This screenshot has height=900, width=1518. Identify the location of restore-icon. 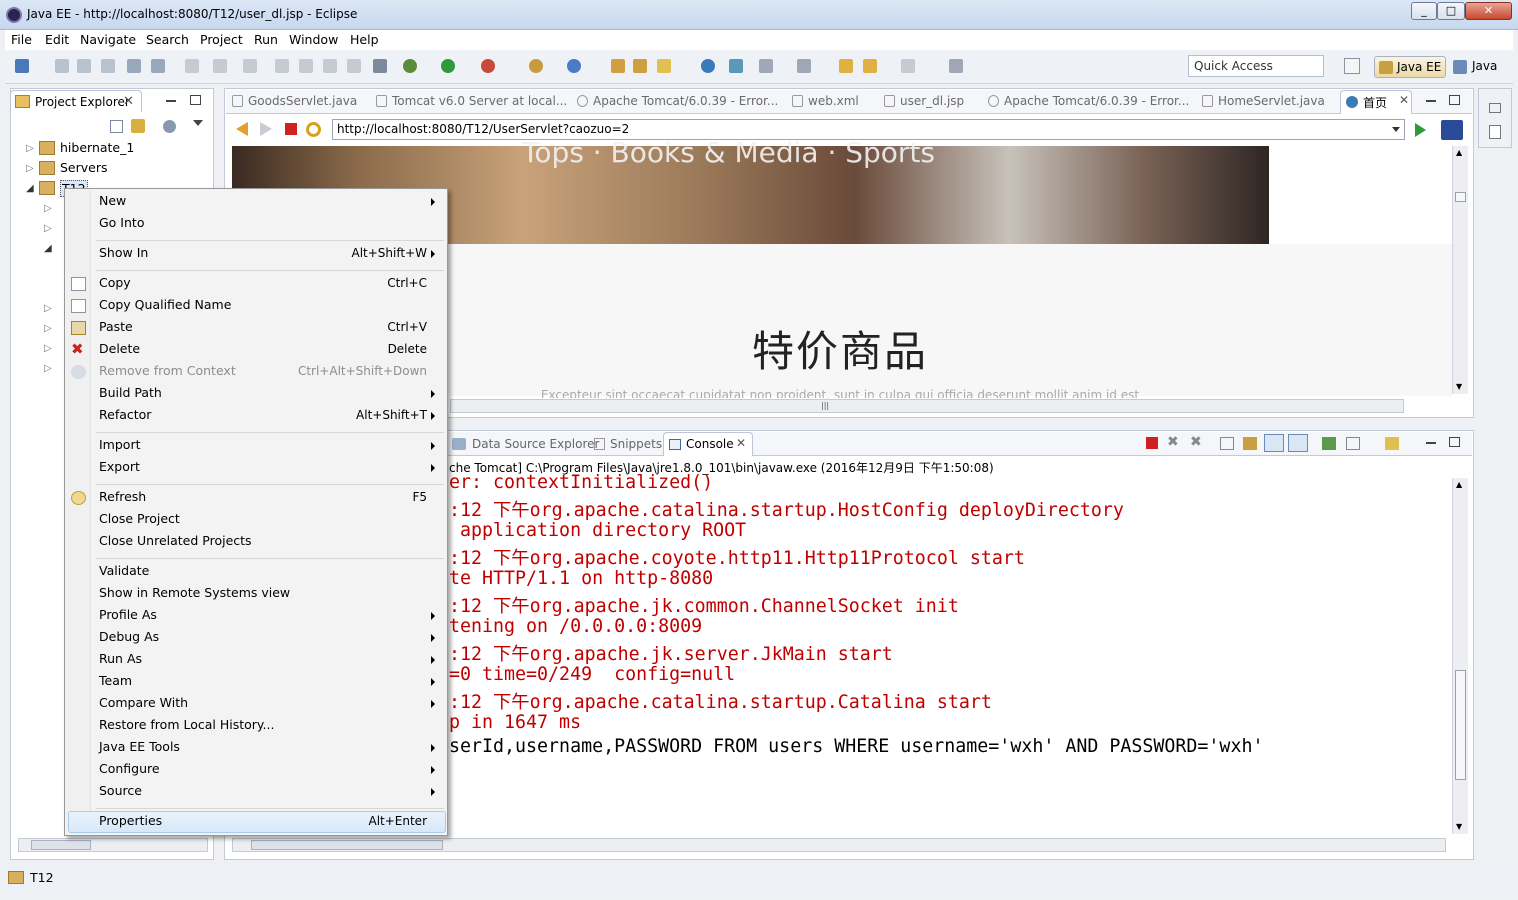
(1495, 108).